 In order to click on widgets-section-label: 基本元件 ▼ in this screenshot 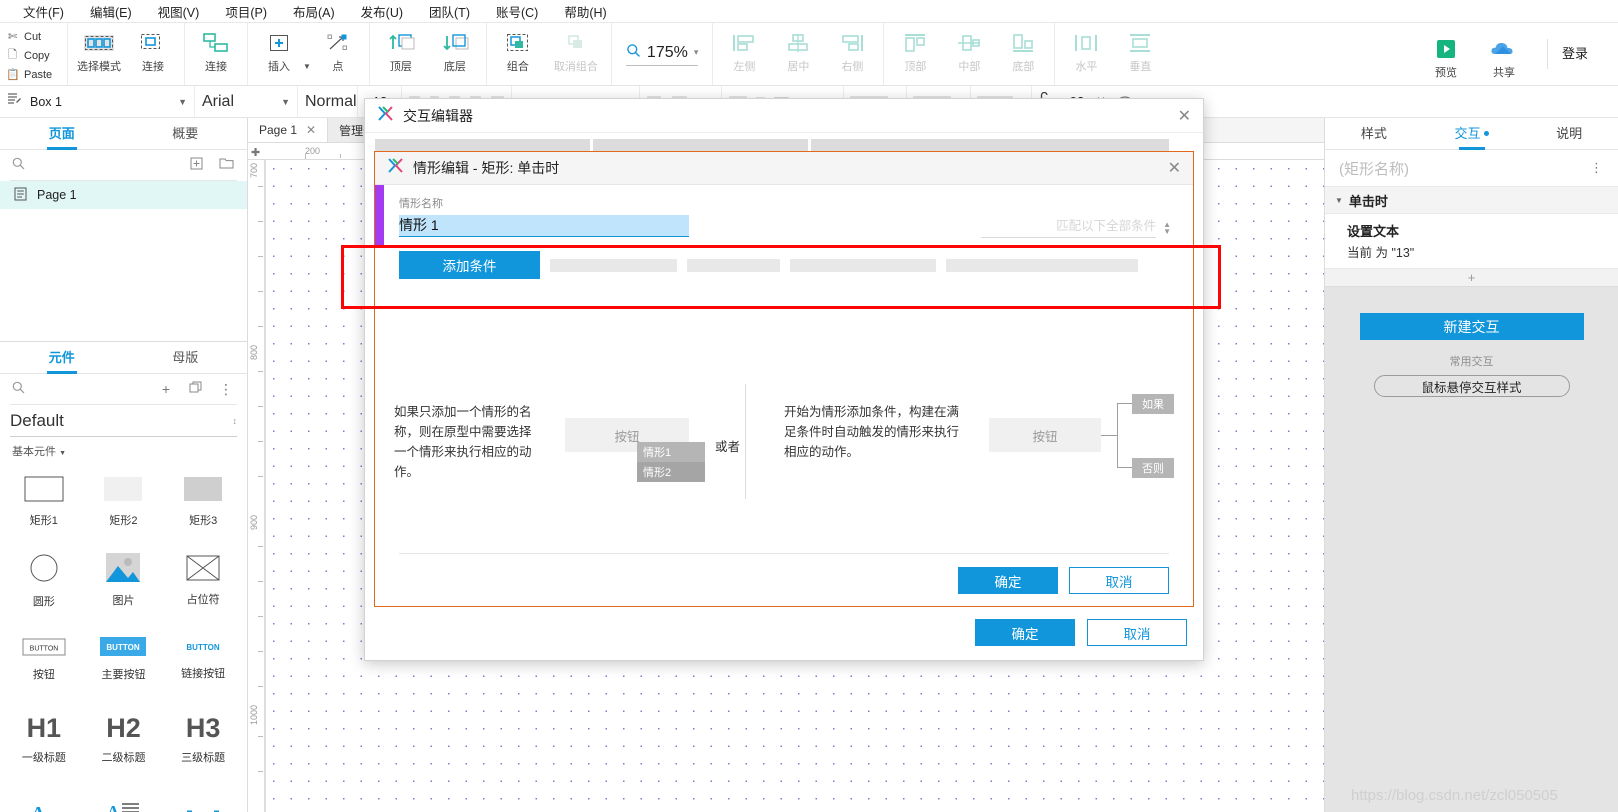, I will do `click(123, 449)`.